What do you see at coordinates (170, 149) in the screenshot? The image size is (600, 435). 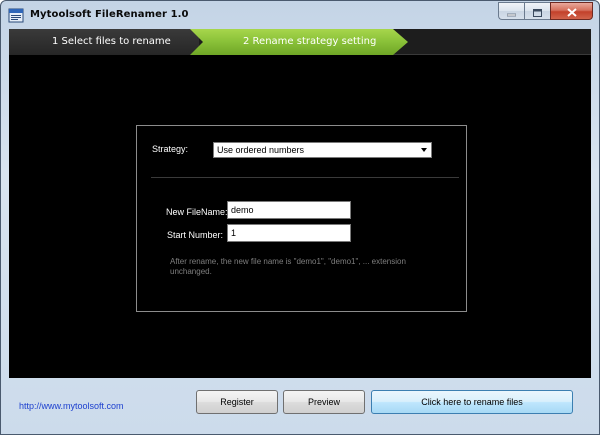 I see `strategy-label: Strategy:` at bounding box center [170, 149].